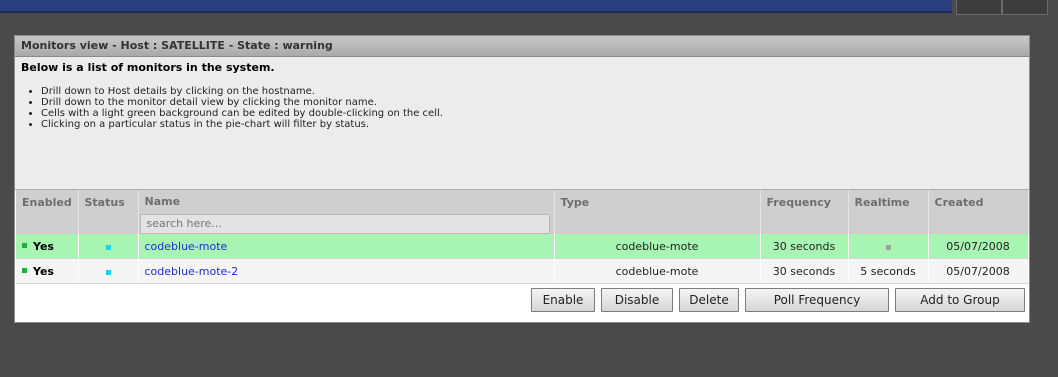  What do you see at coordinates (637, 300) in the screenshot?
I see `disable-button: Disable` at bounding box center [637, 300].